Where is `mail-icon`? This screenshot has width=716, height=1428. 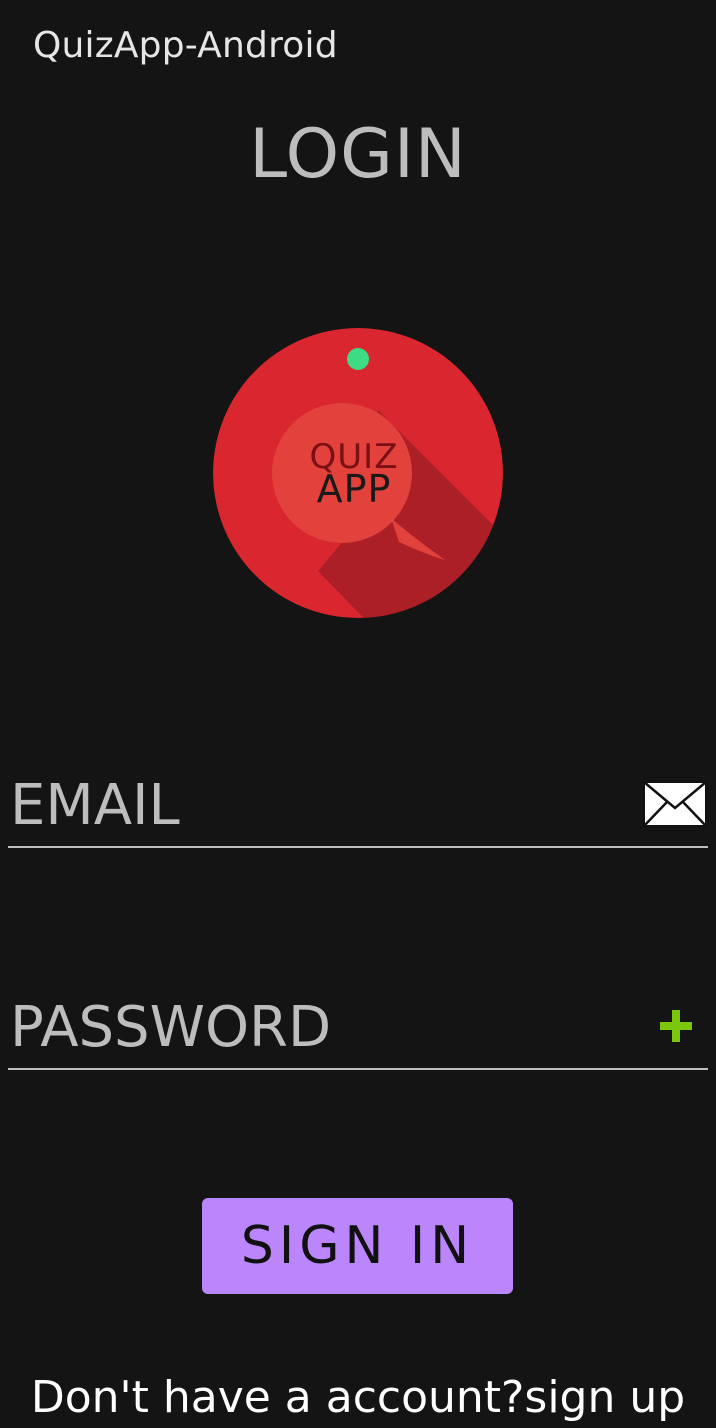 mail-icon is located at coordinates (675, 804).